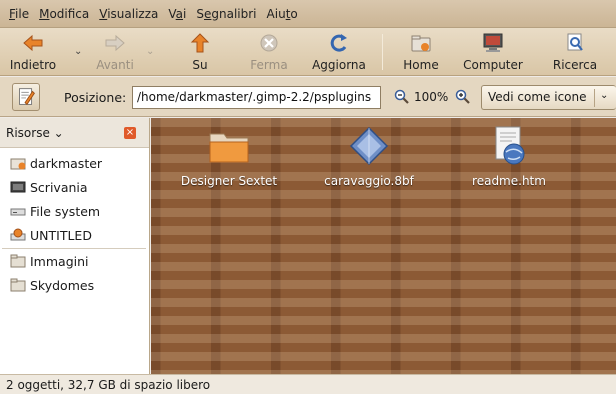  I want to click on file-item-caravaggio: caravaggio.8bf, so click(369, 157).